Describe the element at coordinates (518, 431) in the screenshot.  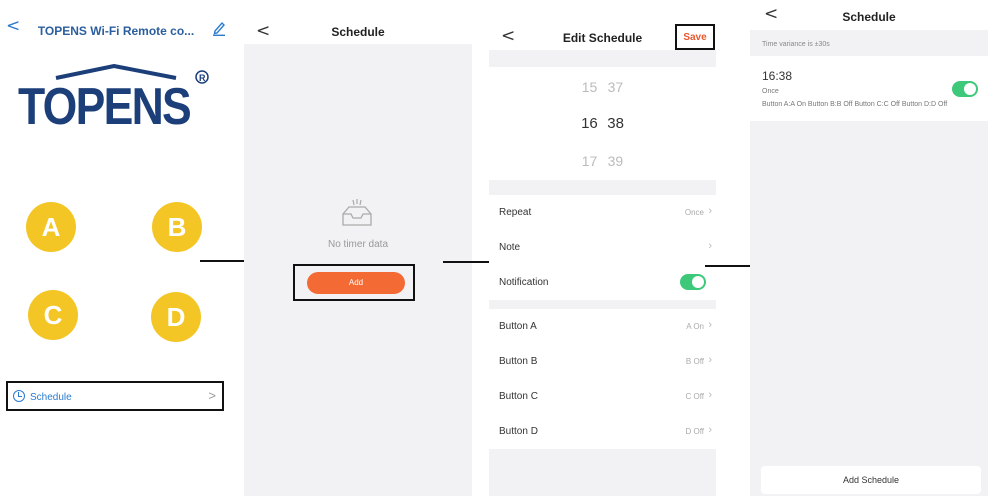
I see `button-d-label: Button D` at that location.